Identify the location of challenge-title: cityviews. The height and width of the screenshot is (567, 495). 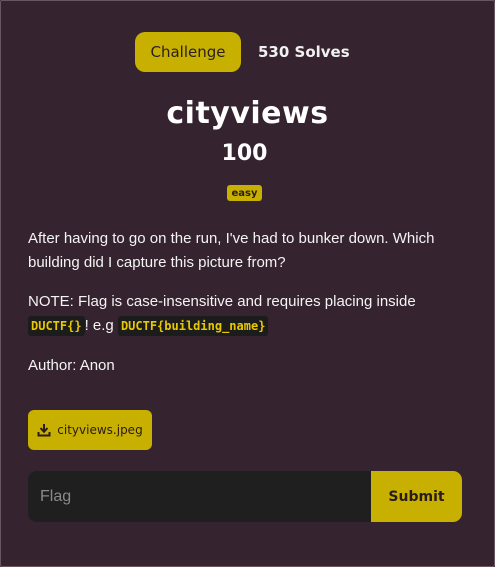
(247, 113).